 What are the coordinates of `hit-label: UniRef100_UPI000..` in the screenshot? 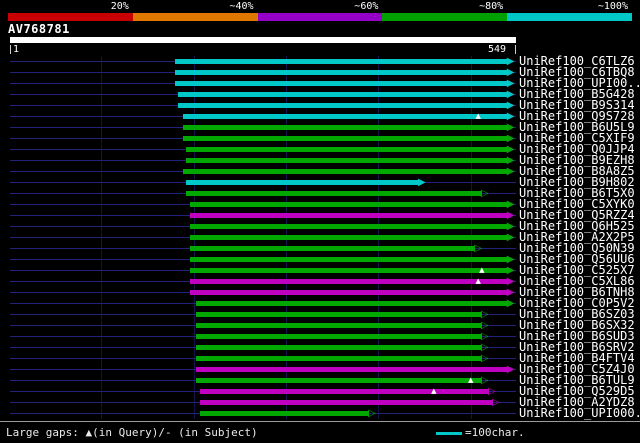 It's located at (579, 413).